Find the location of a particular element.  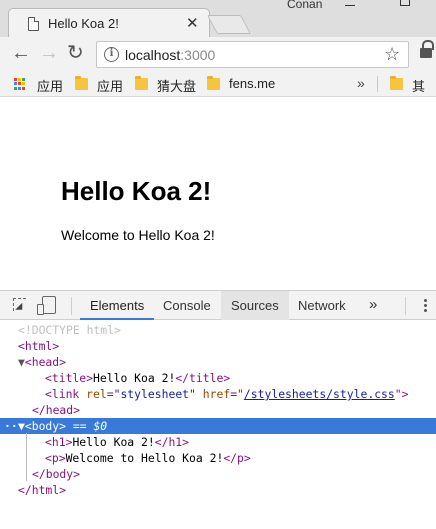

tab-strip: Hello Koa 2! ✕ Conan is located at coordinates (218, 19).